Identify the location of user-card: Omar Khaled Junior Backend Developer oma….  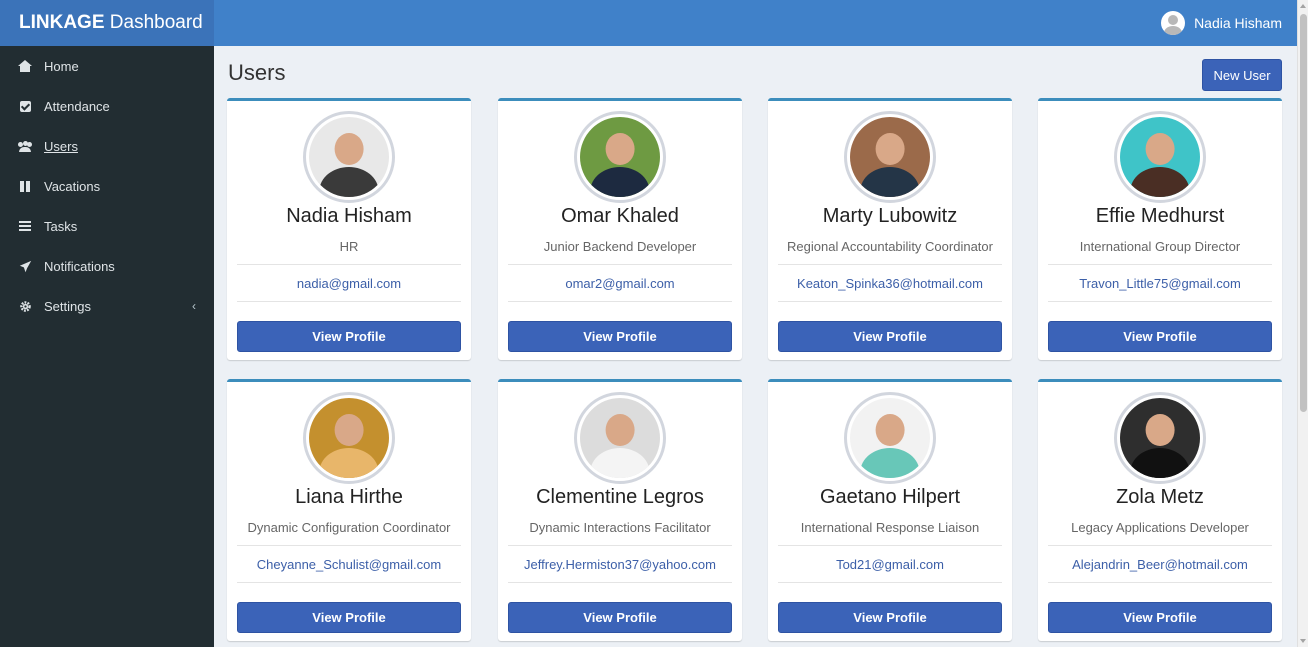
(620, 229).